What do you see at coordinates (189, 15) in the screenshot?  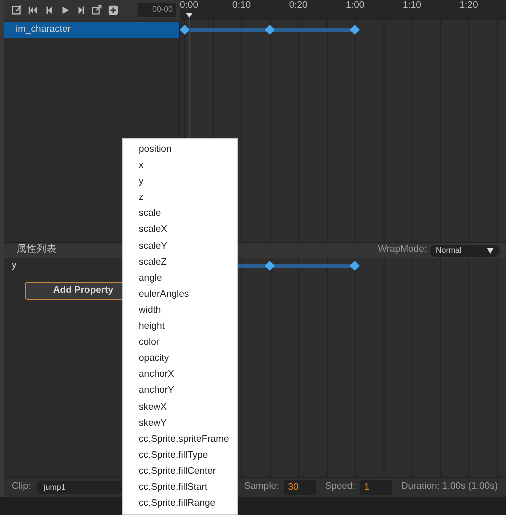 I see `playhead-icon` at bounding box center [189, 15].